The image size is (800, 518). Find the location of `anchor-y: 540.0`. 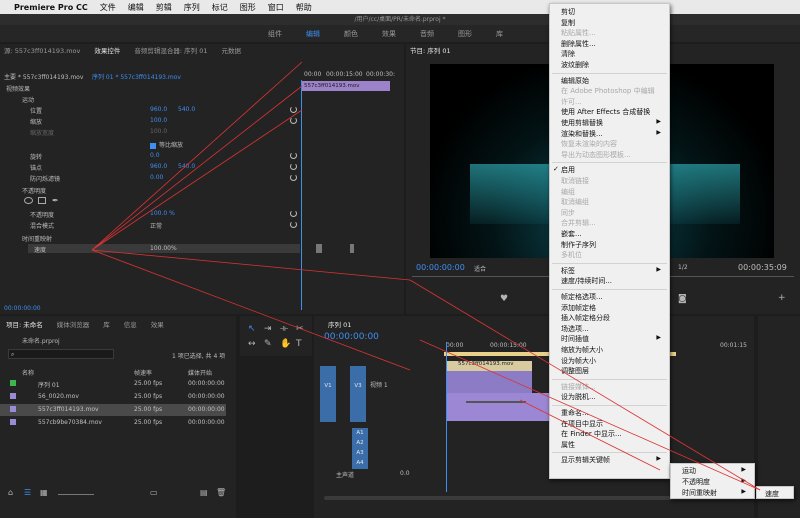

anchor-y: 540.0 is located at coordinates (186, 166).